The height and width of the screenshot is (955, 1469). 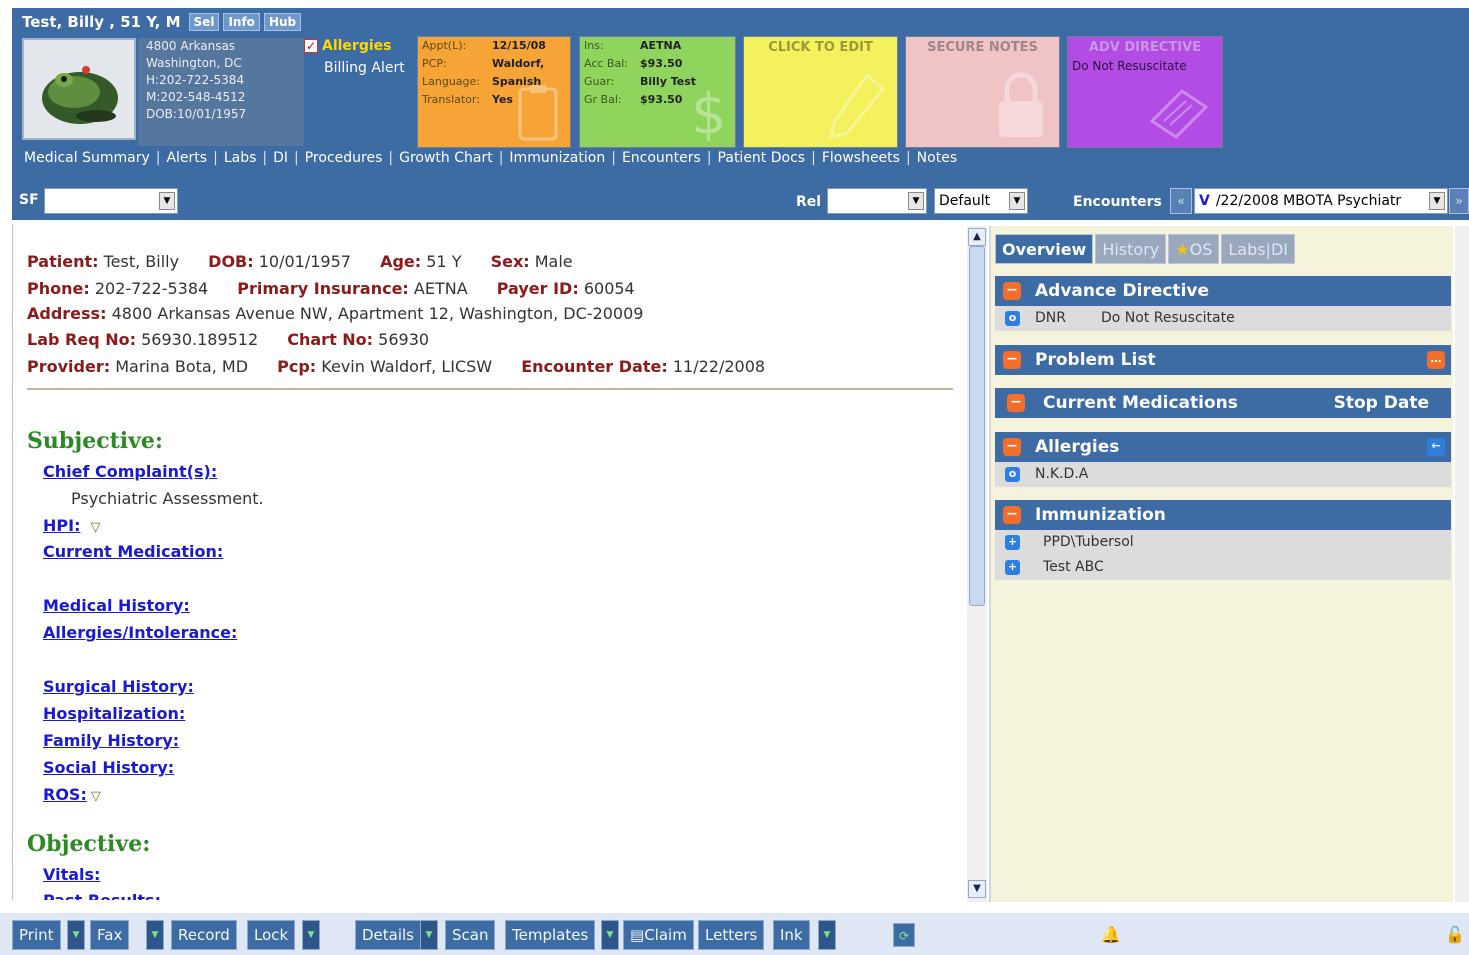 What do you see at coordinates (110, 935) in the screenshot?
I see `fax-button: Fax` at bounding box center [110, 935].